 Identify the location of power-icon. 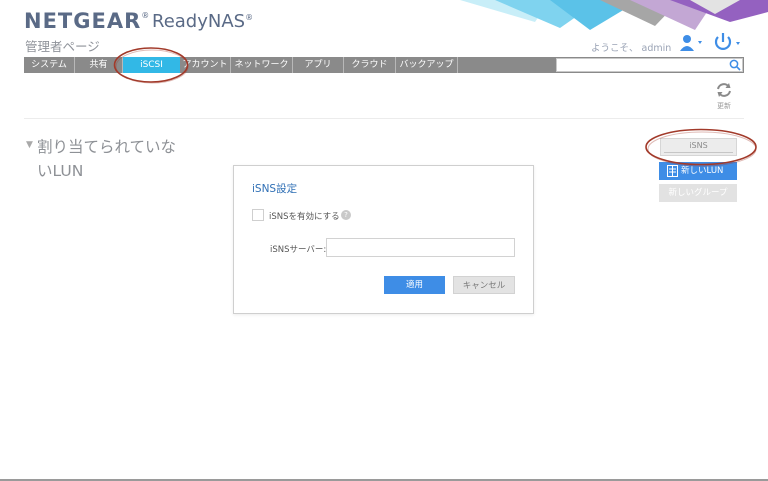
(728, 43).